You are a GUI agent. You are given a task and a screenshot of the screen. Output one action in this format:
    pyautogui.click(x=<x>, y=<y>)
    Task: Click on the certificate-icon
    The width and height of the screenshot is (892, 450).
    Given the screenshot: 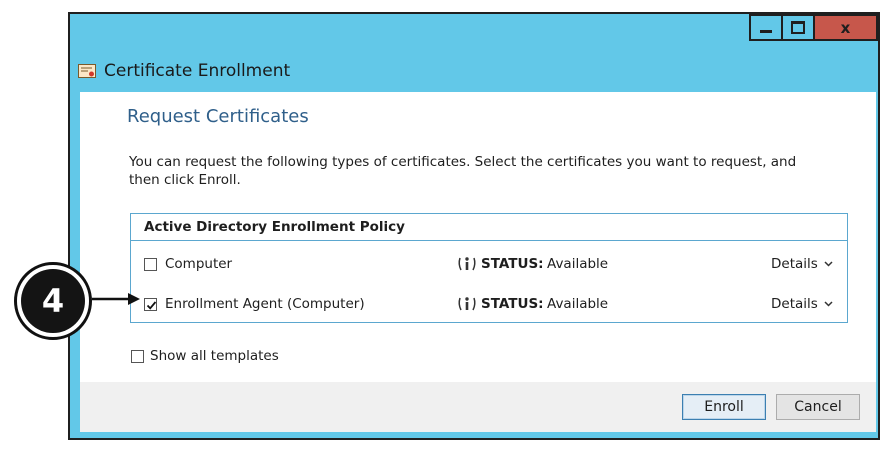 What is the action you would take?
    pyautogui.click(x=87, y=71)
    